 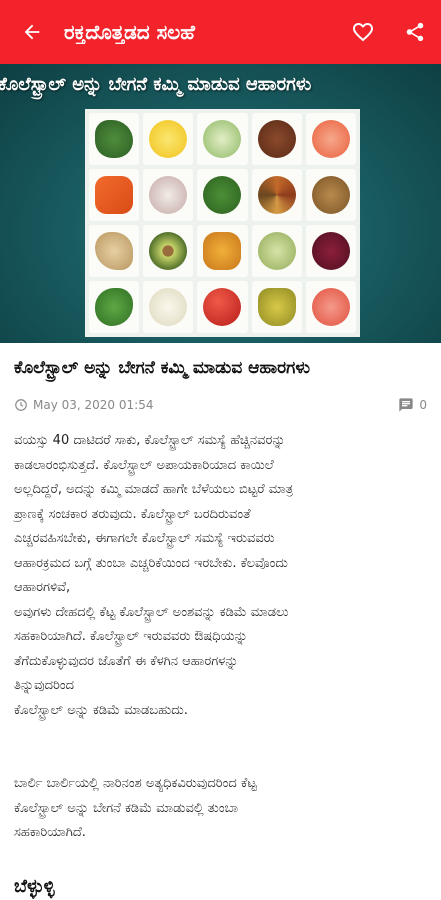 I want to click on share-button, so click(x=415, y=32).